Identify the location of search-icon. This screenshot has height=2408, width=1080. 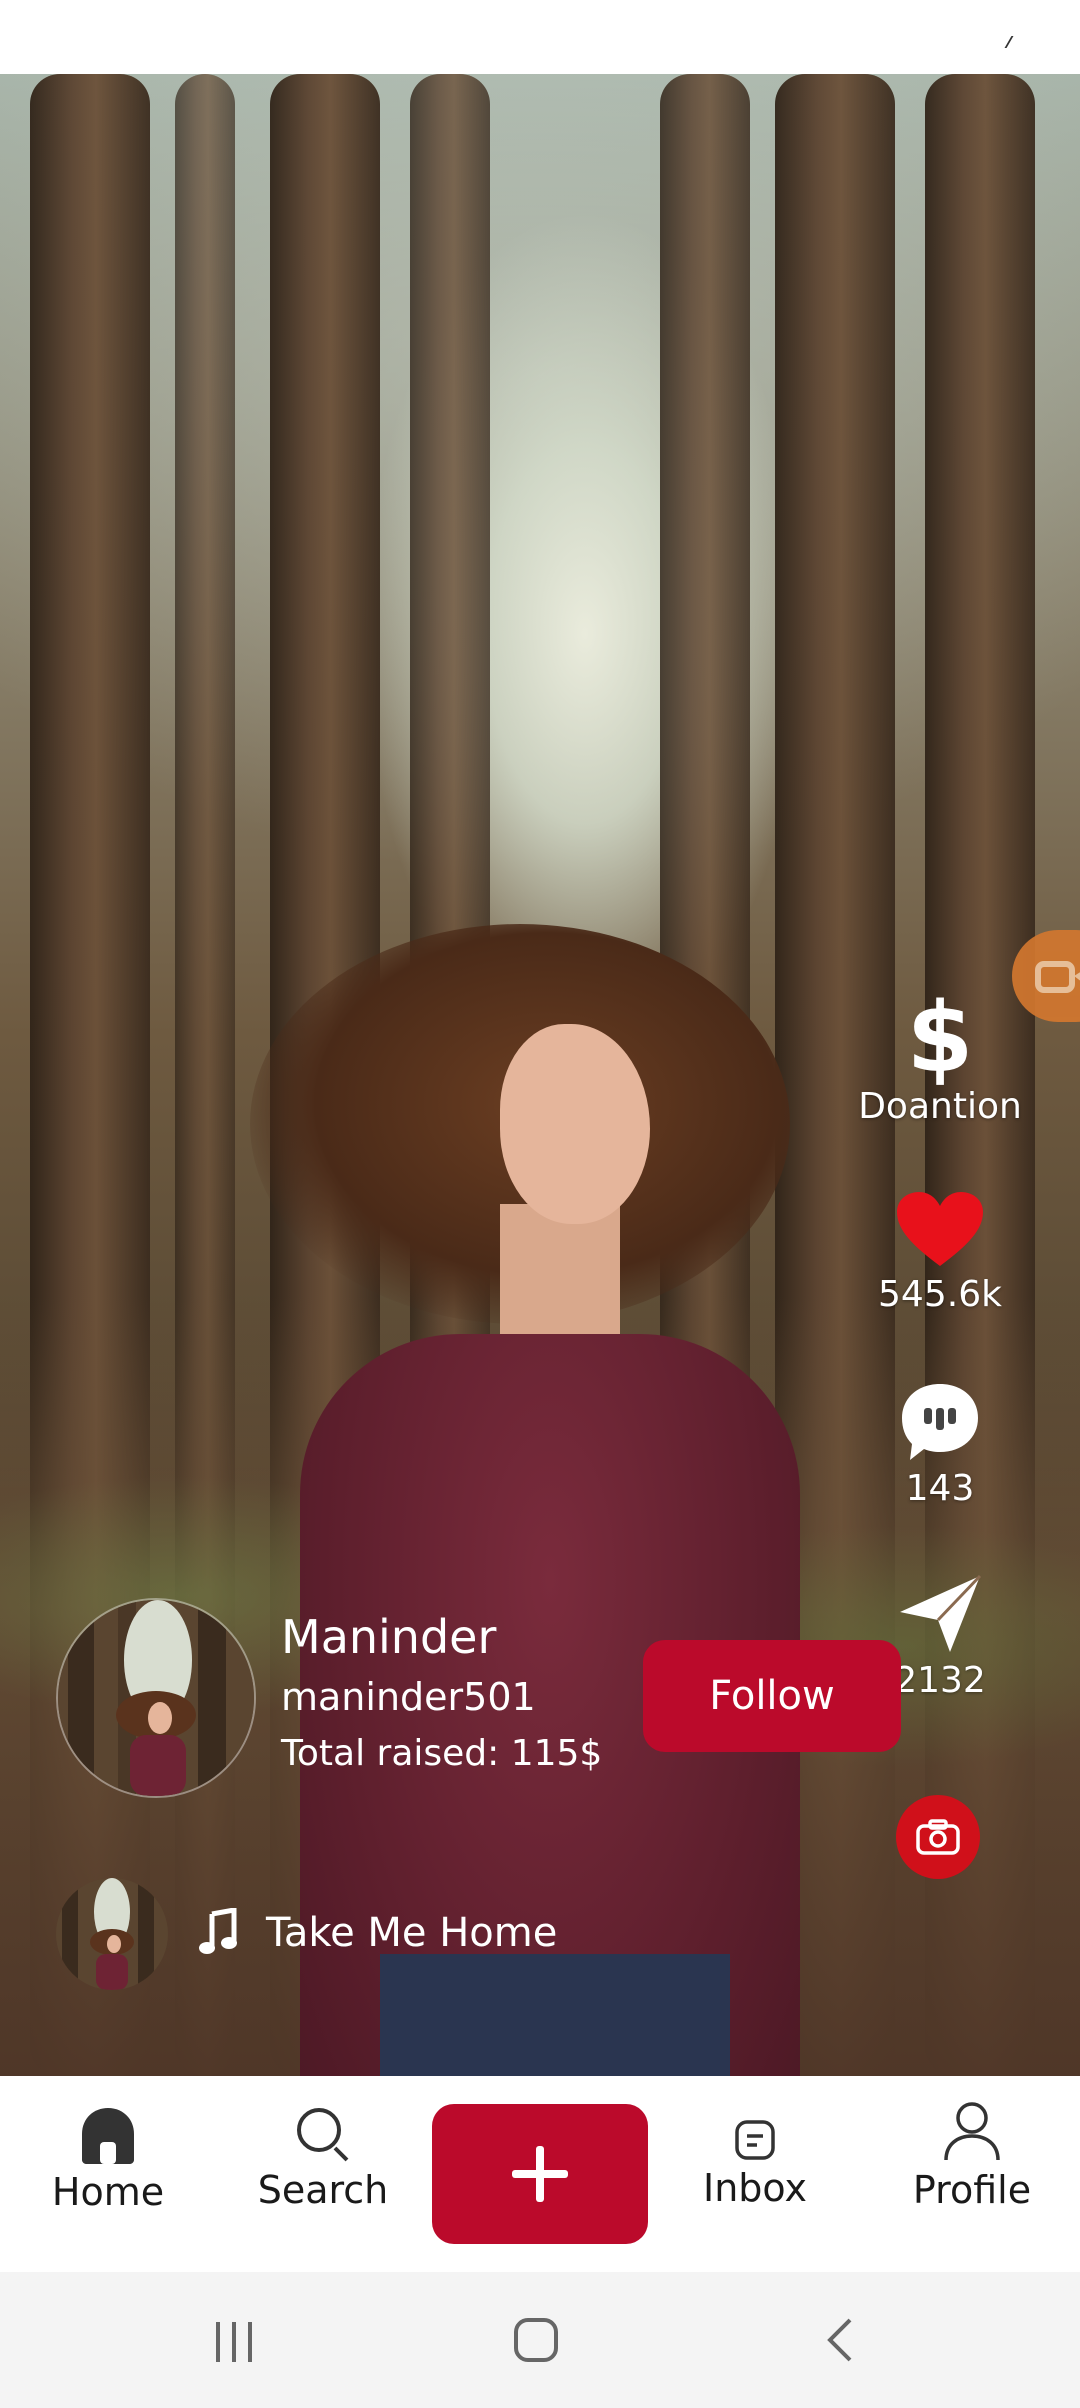
(323, 2135).